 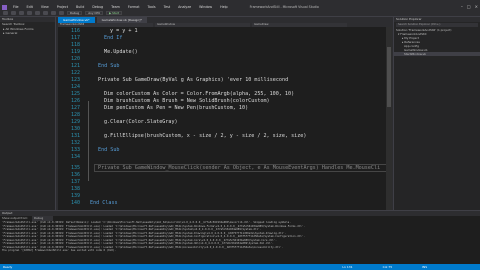 I want to click on line-number: 132, so click(x=75, y=143).